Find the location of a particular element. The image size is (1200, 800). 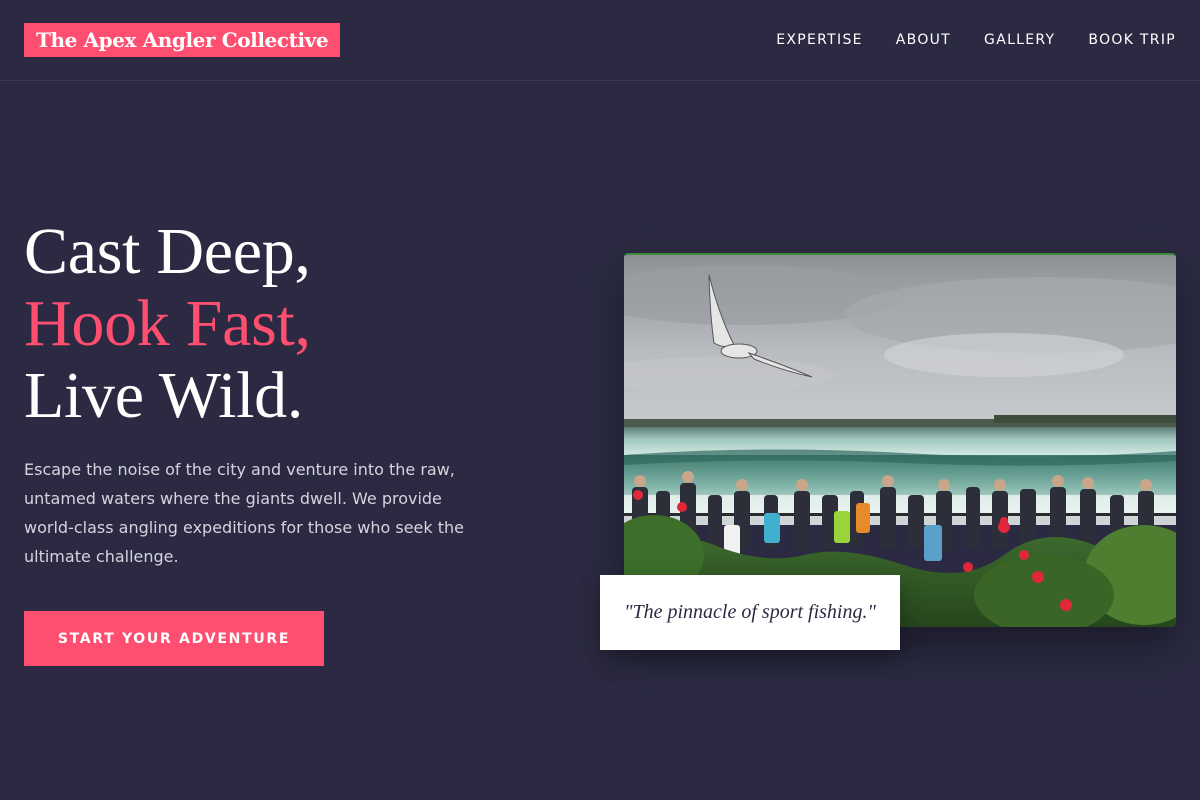

hero-title-line-3: Live Wild. is located at coordinates (164, 395).